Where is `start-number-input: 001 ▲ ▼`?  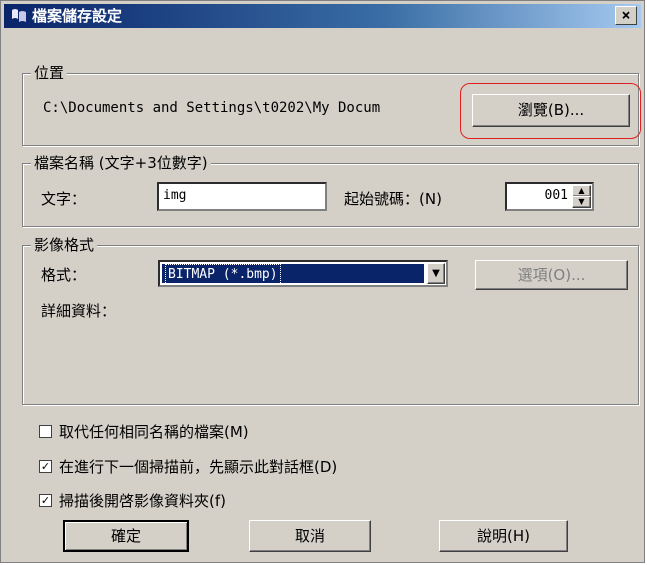
start-number-input: 001 ▲ ▼ is located at coordinates (549, 196).